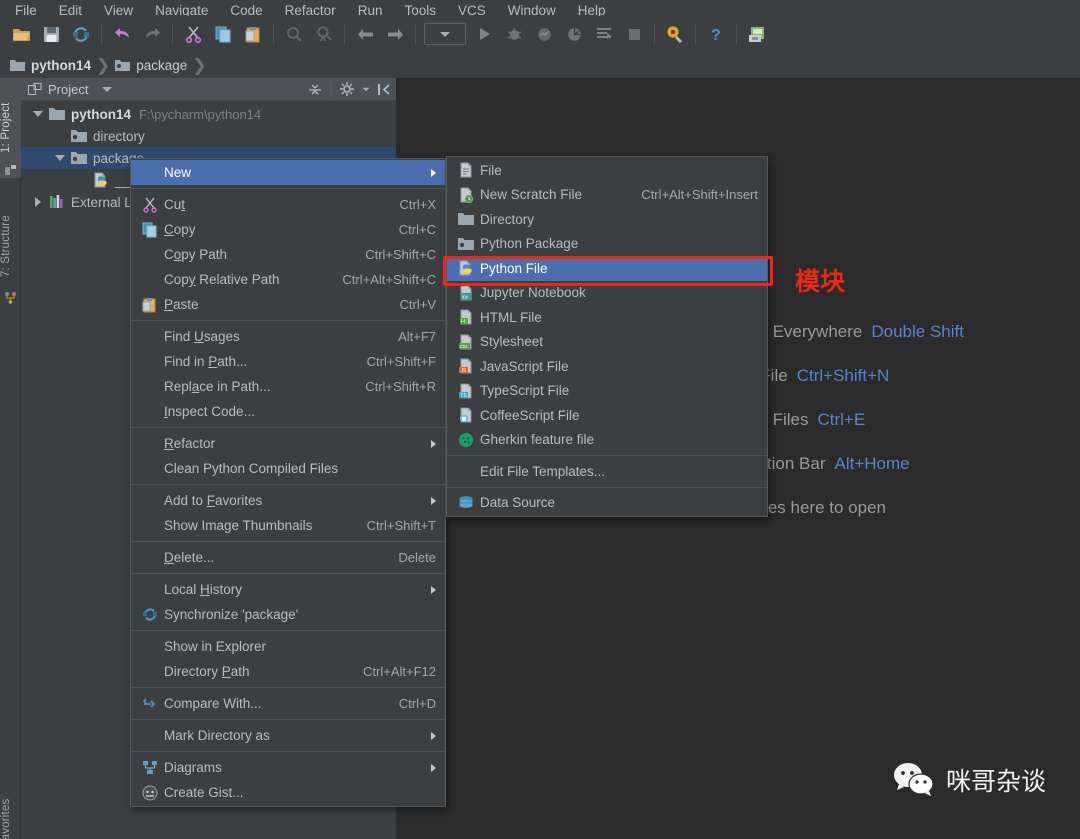 This screenshot has width=1080, height=839. I want to click on context-menu-item-copy-relative-path: Copy Relative Path Ctrl+Alt+Shift+C, so click(288, 279).